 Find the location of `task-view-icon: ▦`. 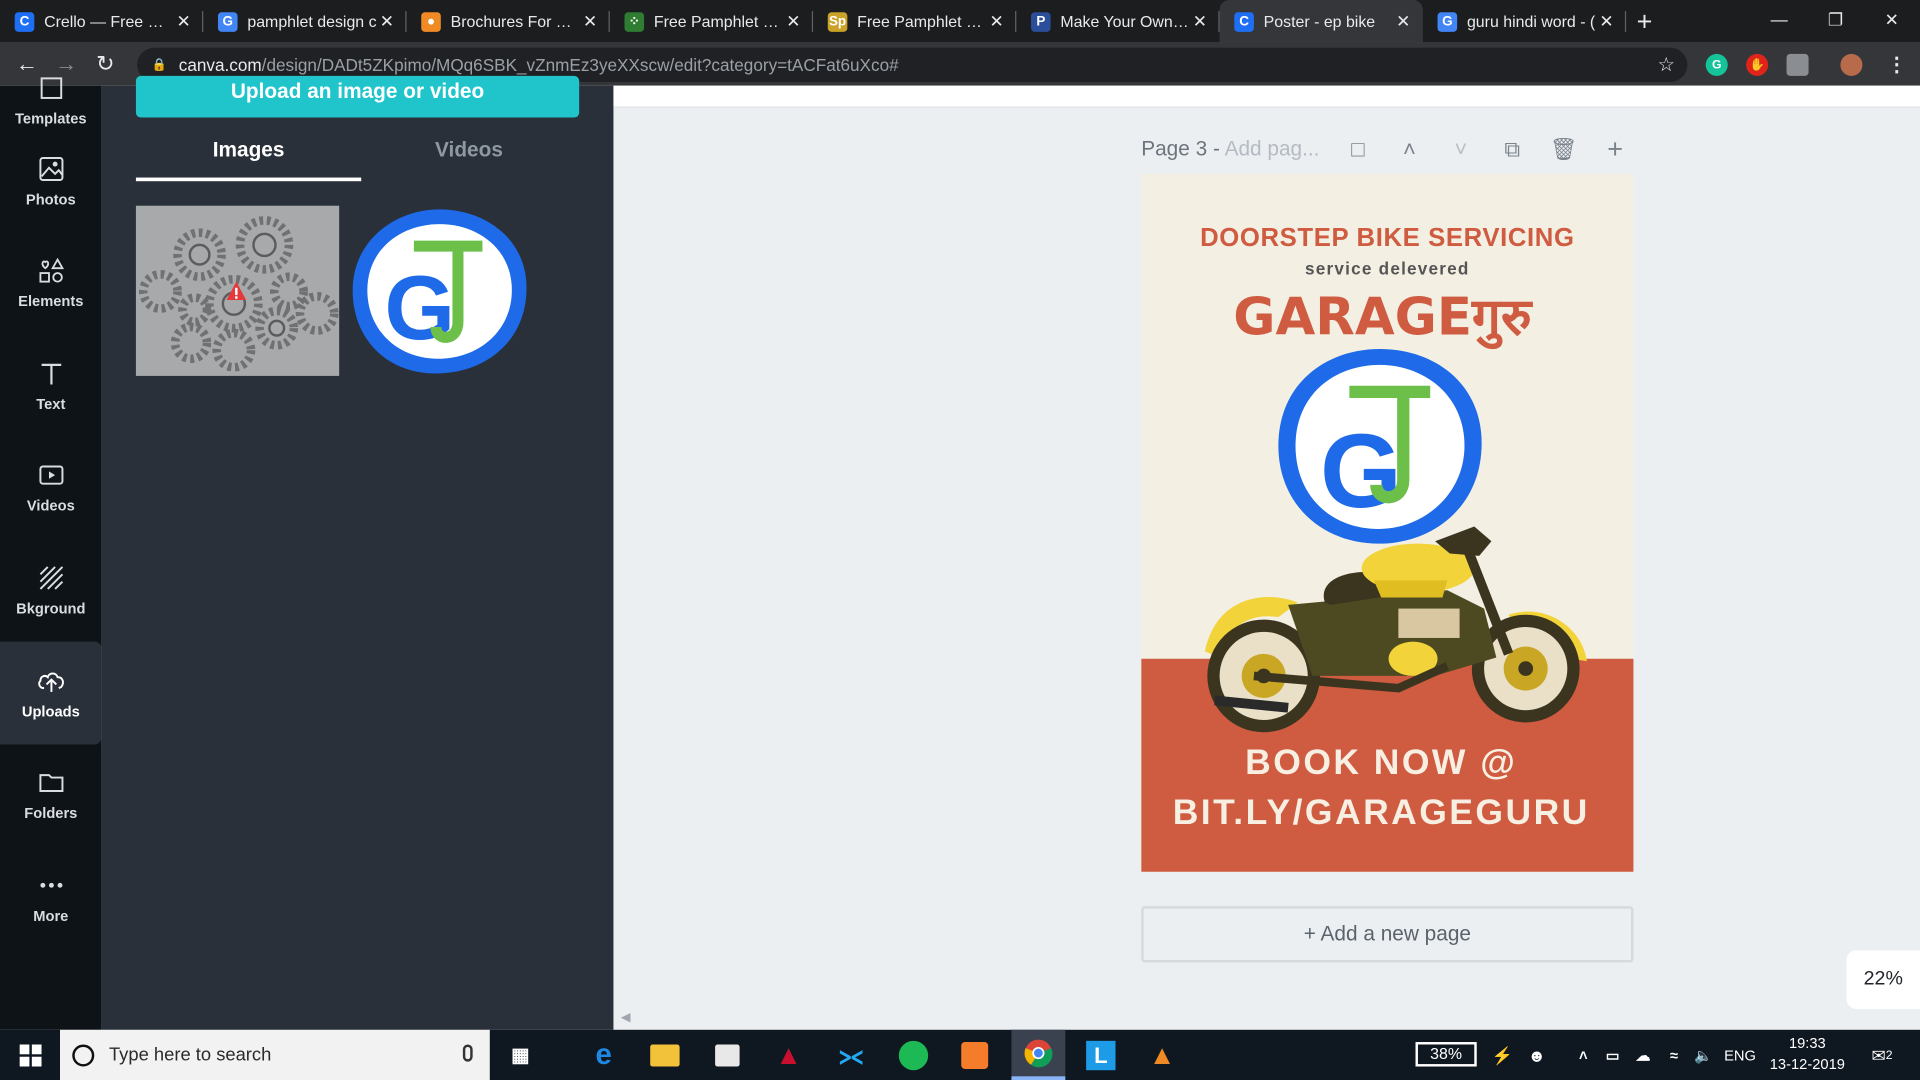

task-view-icon: ▦ is located at coordinates (521, 1055).